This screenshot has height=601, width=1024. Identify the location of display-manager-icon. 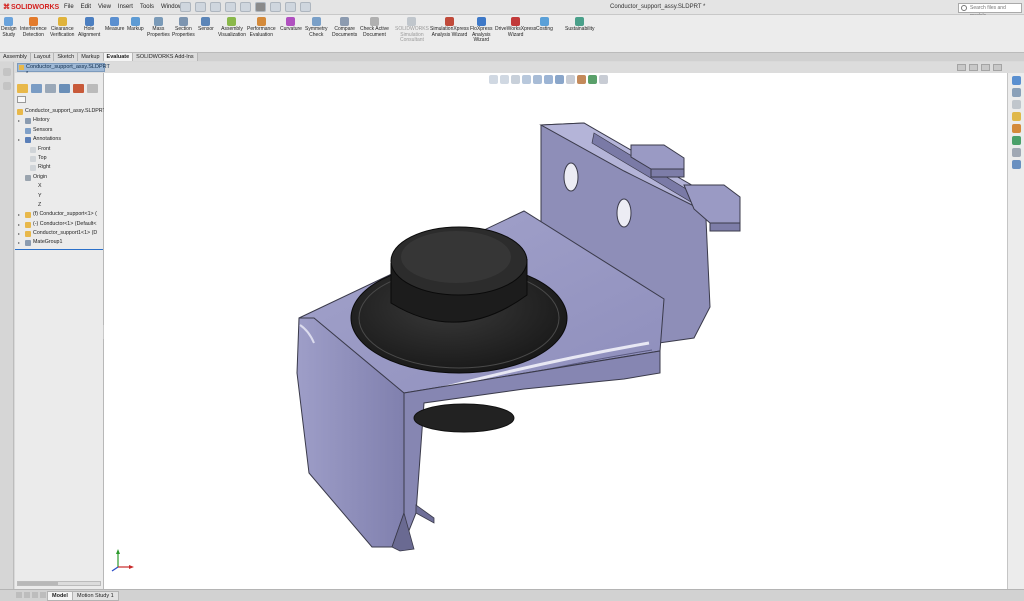
(78, 88).